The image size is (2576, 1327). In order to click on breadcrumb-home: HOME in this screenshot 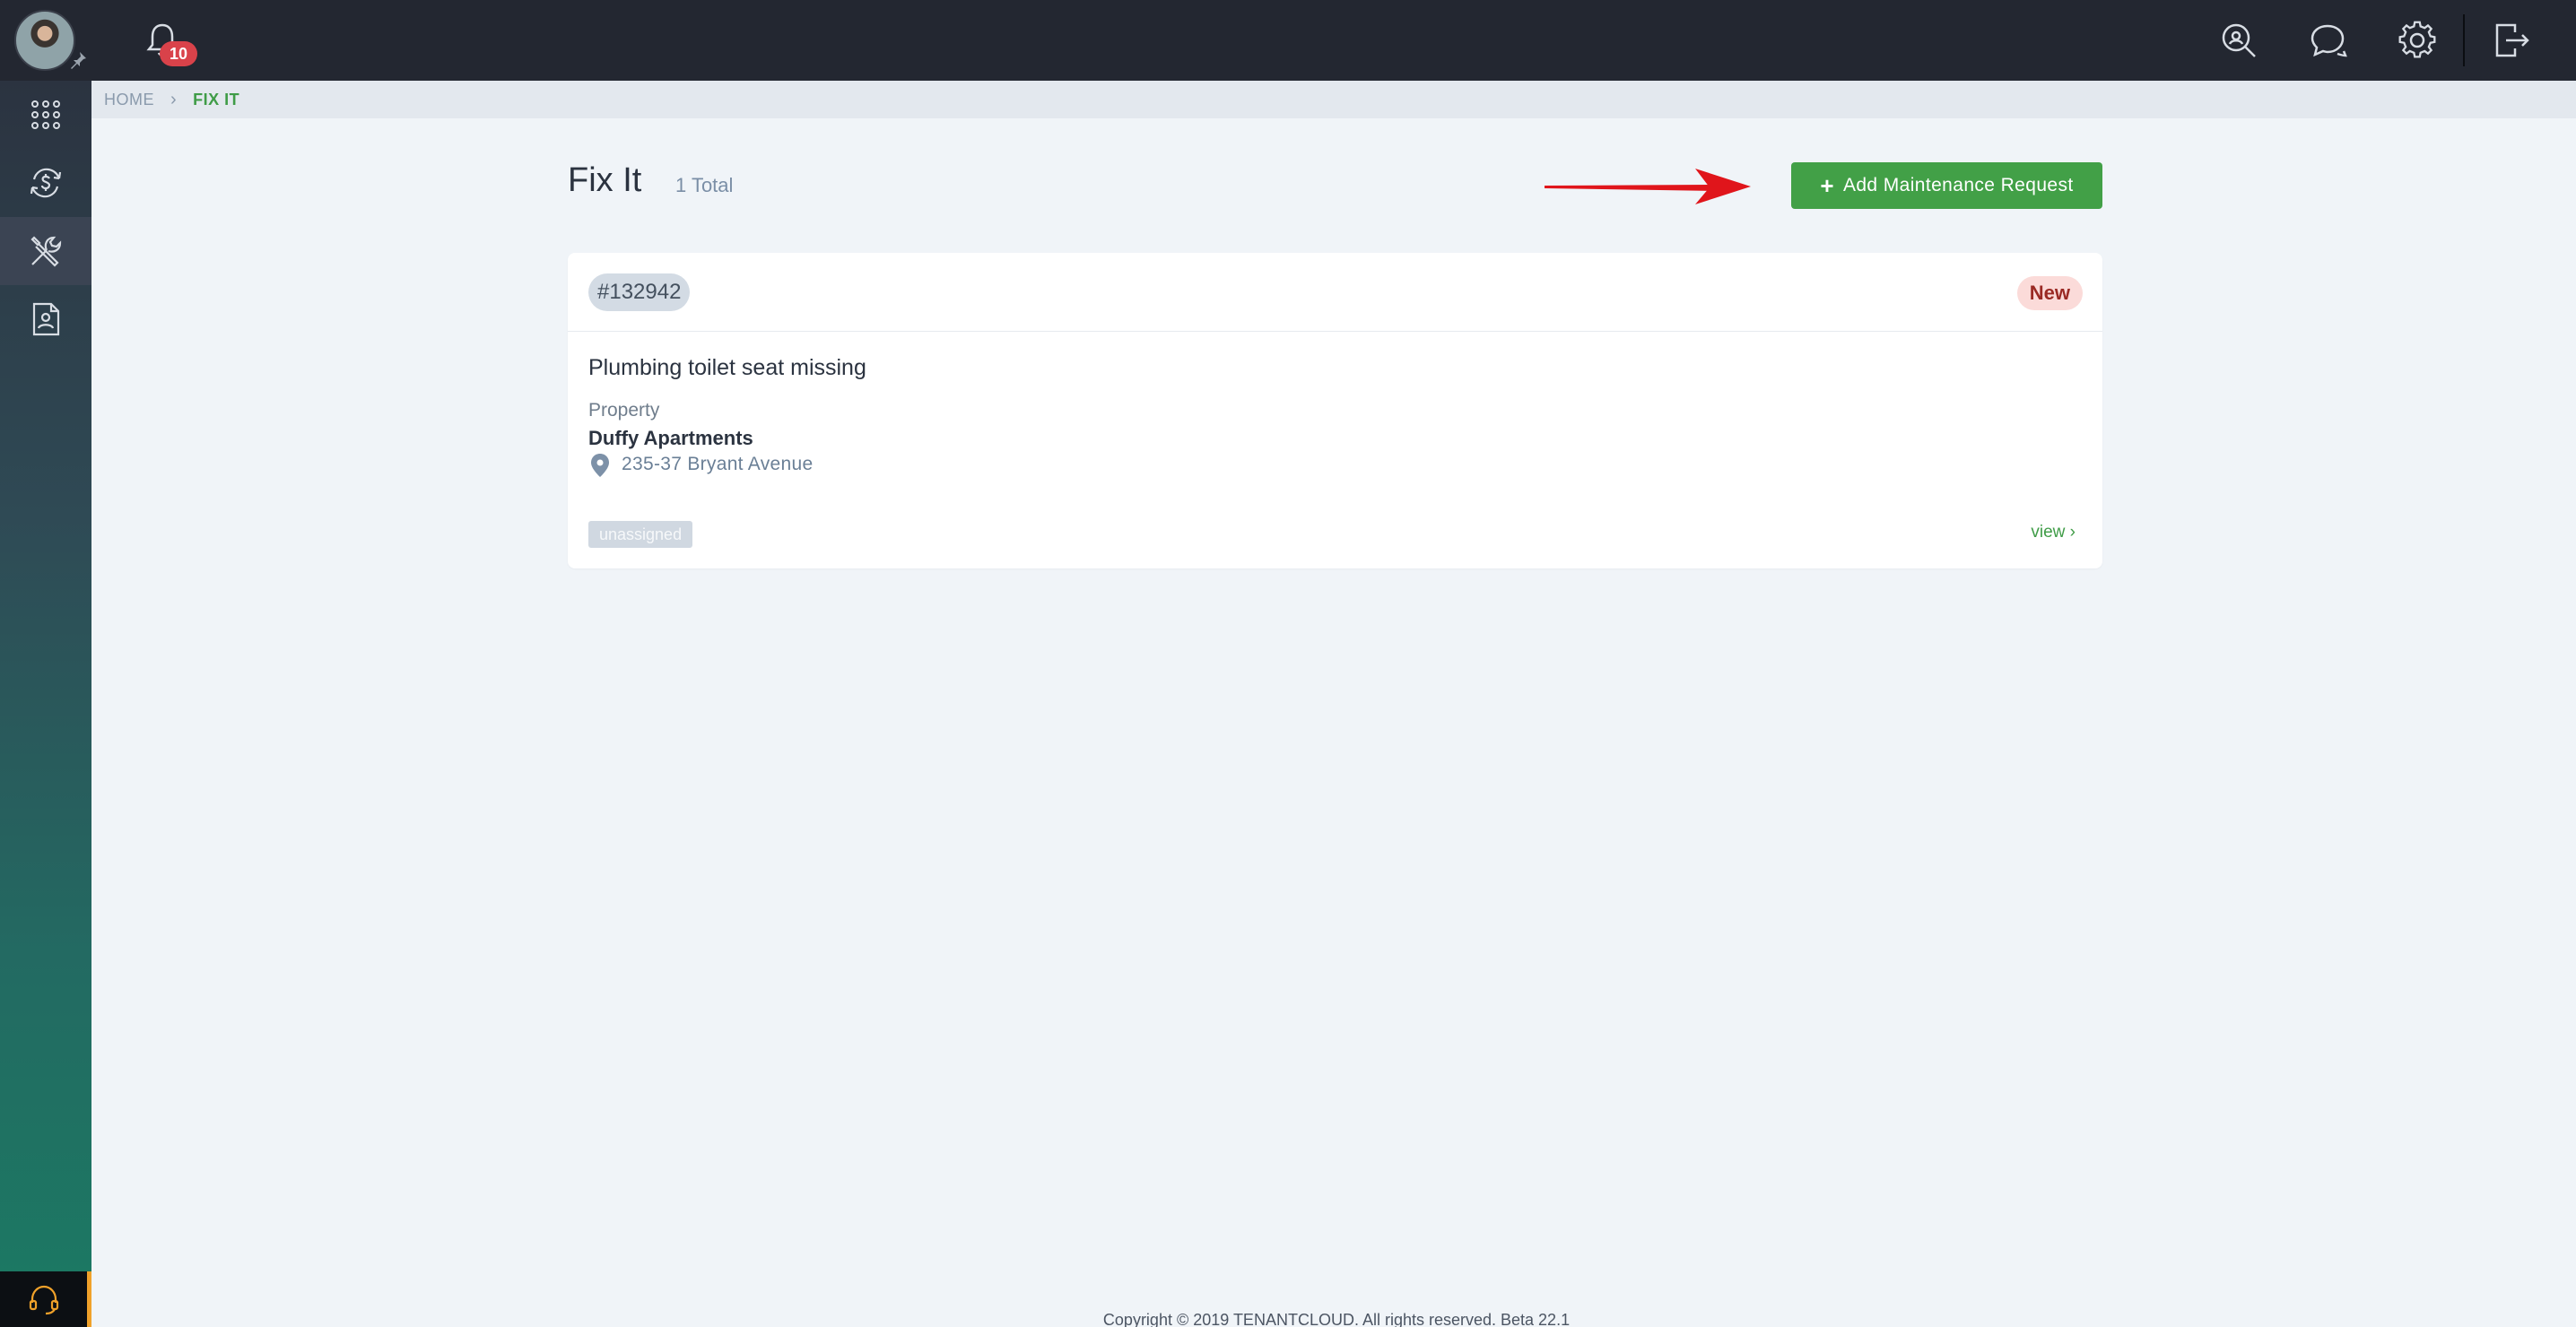, I will do `click(129, 100)`.